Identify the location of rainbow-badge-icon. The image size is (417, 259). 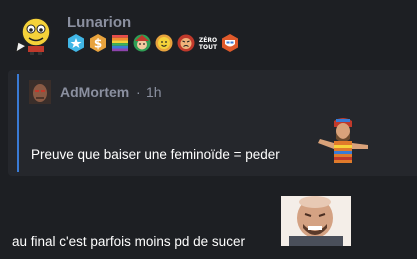
(120, 43).